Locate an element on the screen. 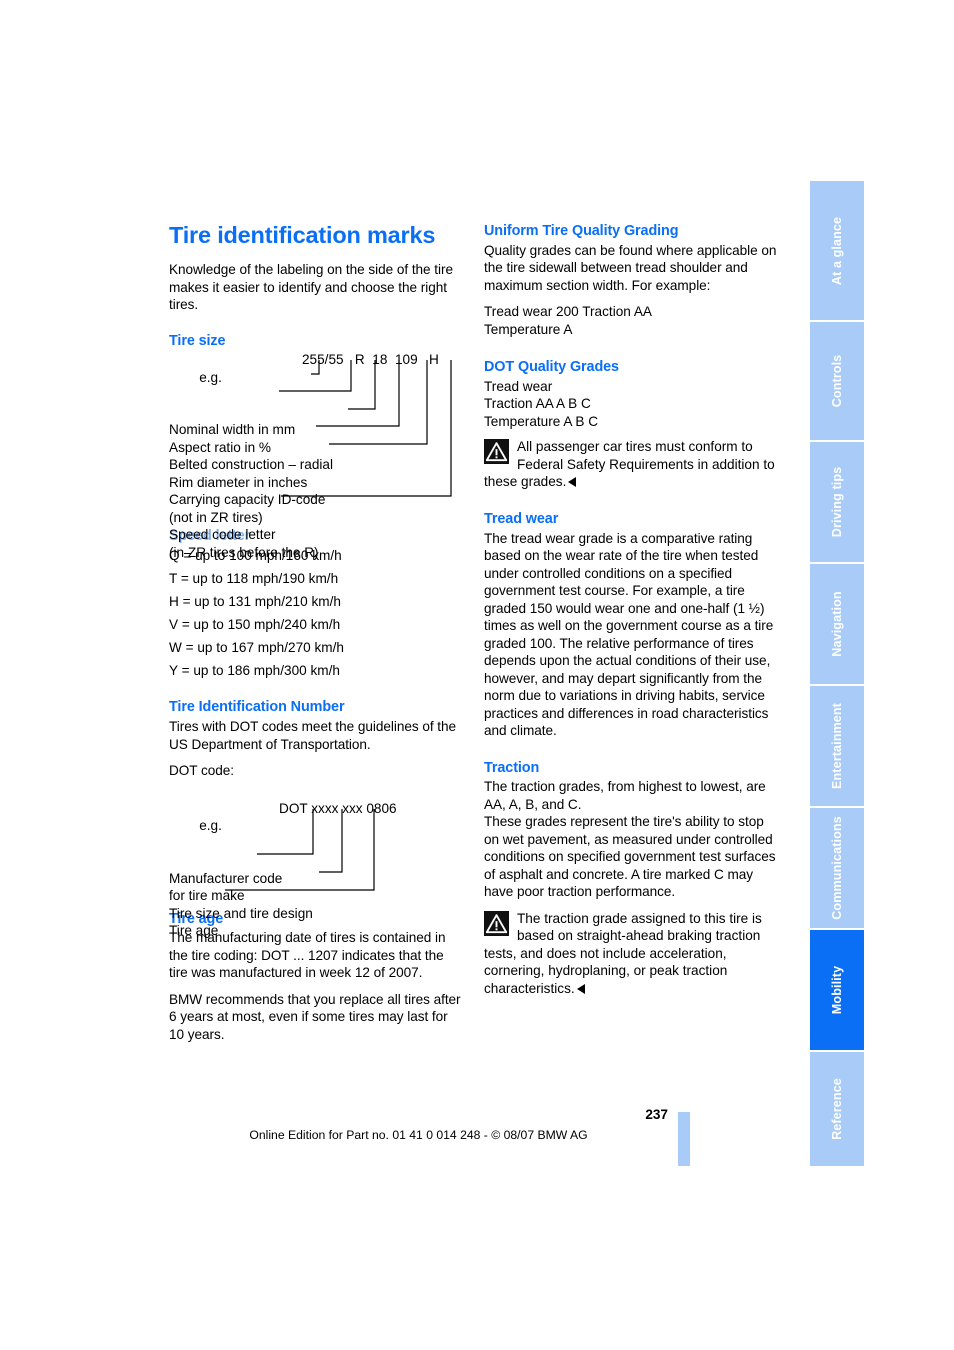  heading-tread-wear: Tread wear is located at coordinates (521, 518).